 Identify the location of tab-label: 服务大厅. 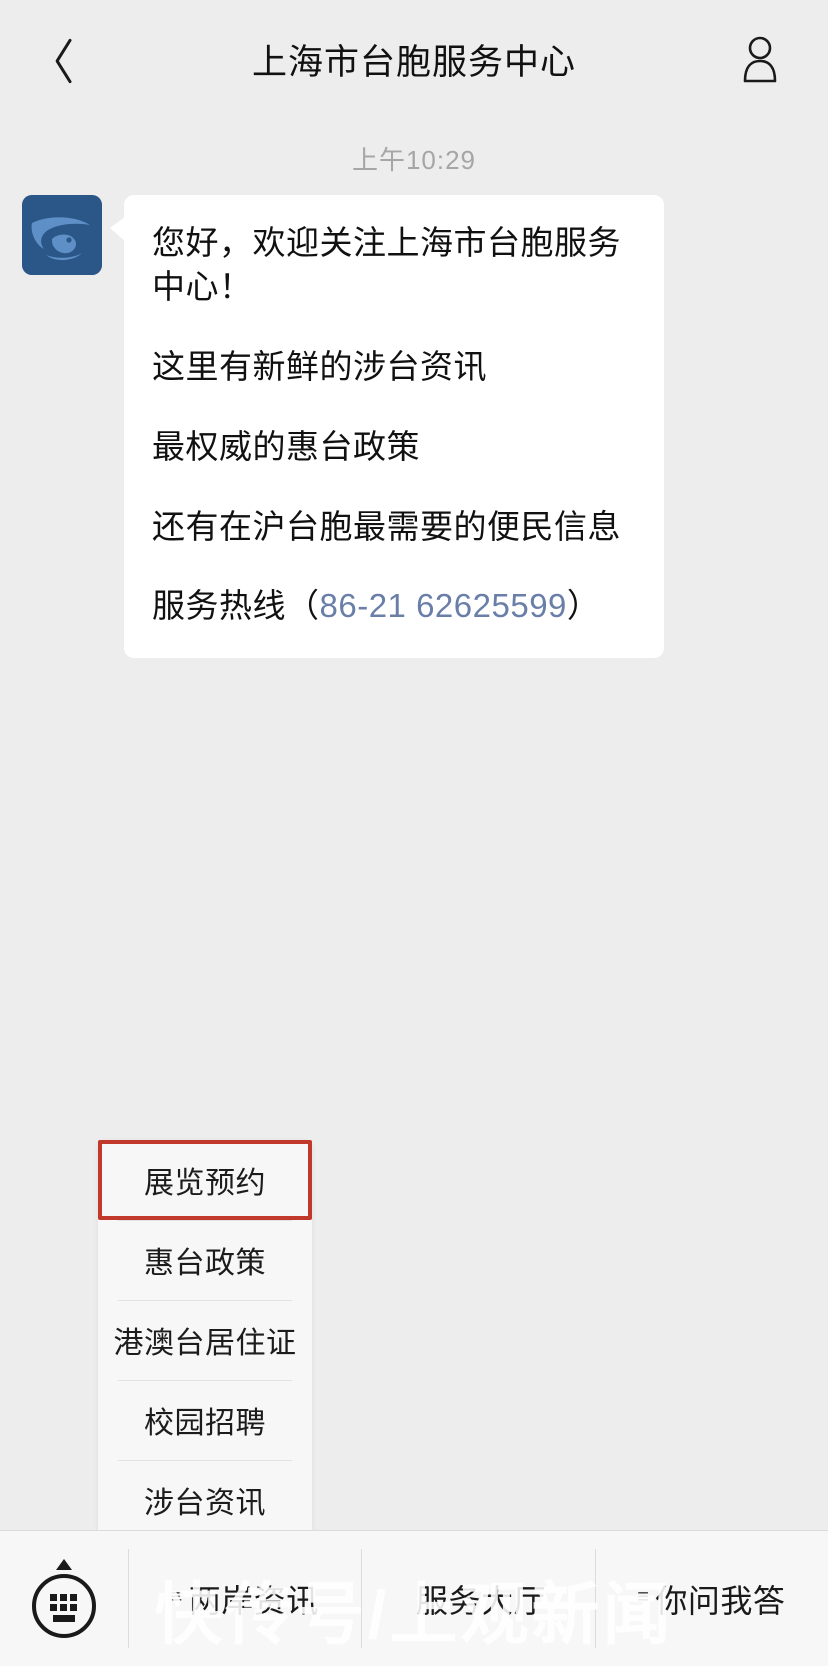
(480, 1600).